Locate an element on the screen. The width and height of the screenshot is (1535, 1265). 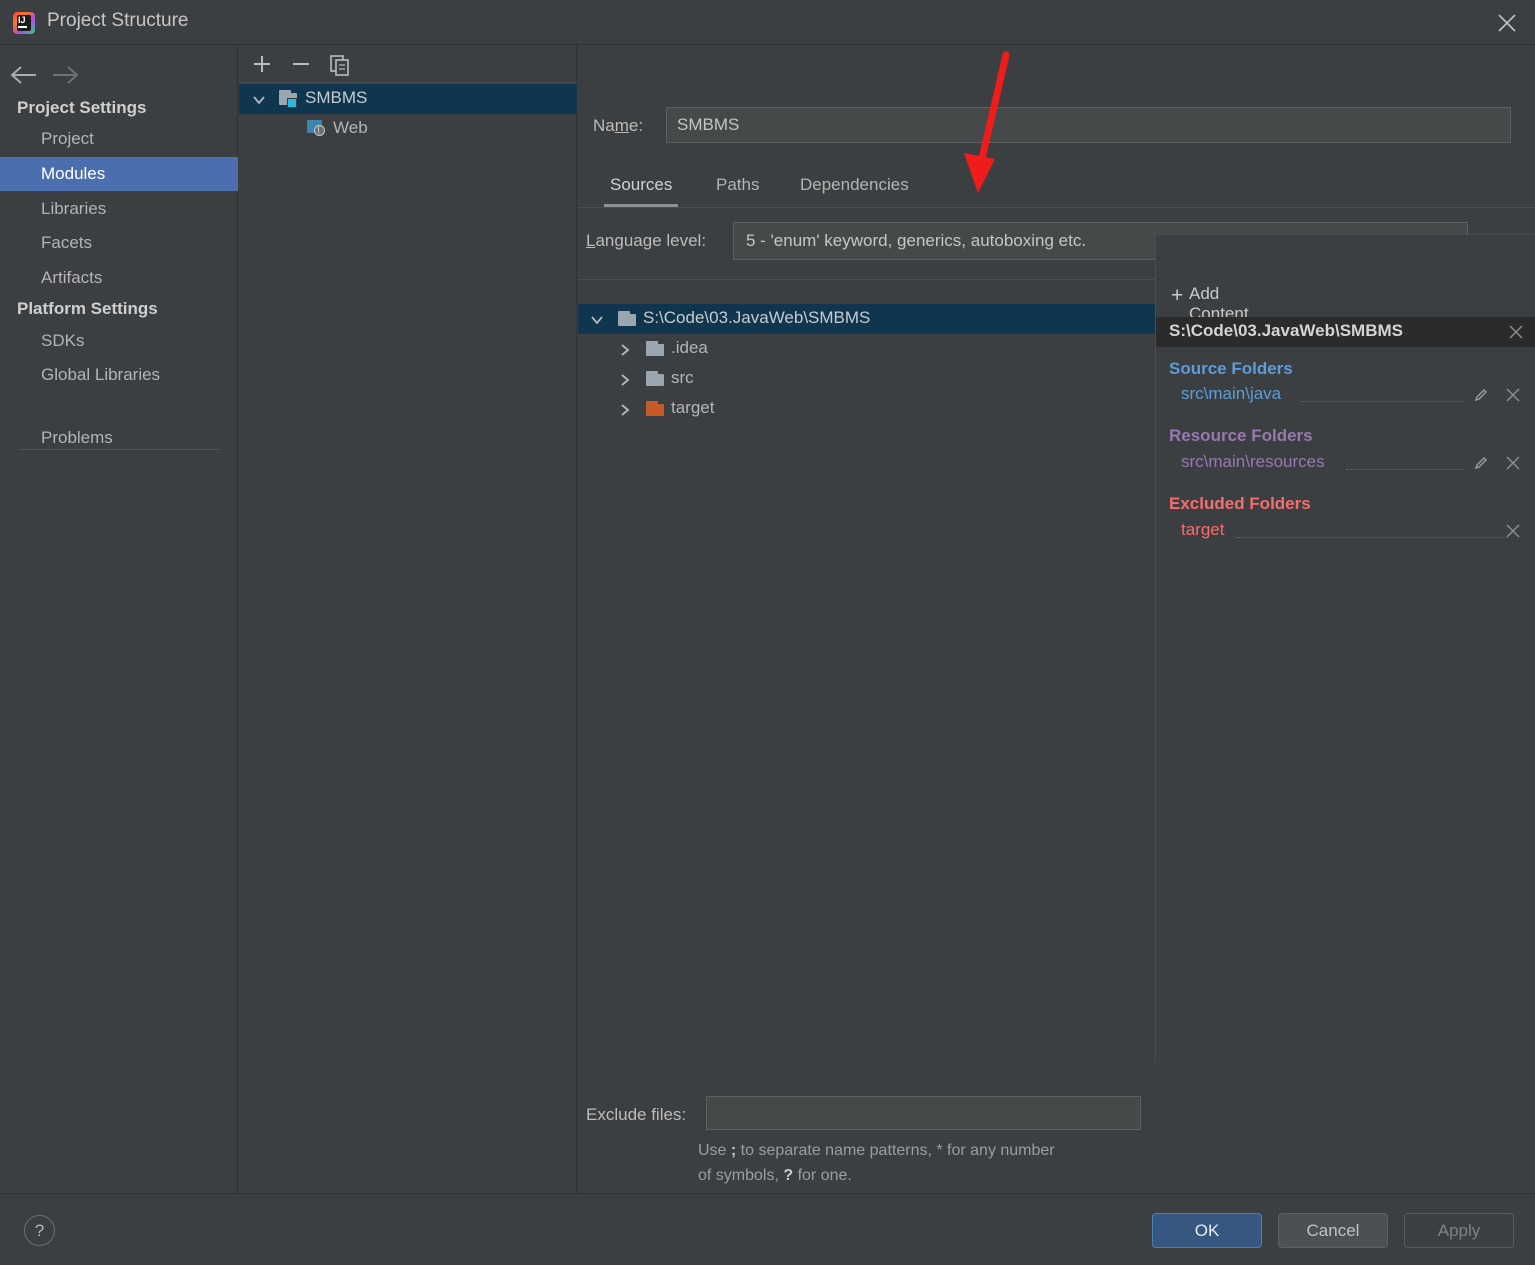
edit-source-folder-button is located at coordinates (1481, 397).